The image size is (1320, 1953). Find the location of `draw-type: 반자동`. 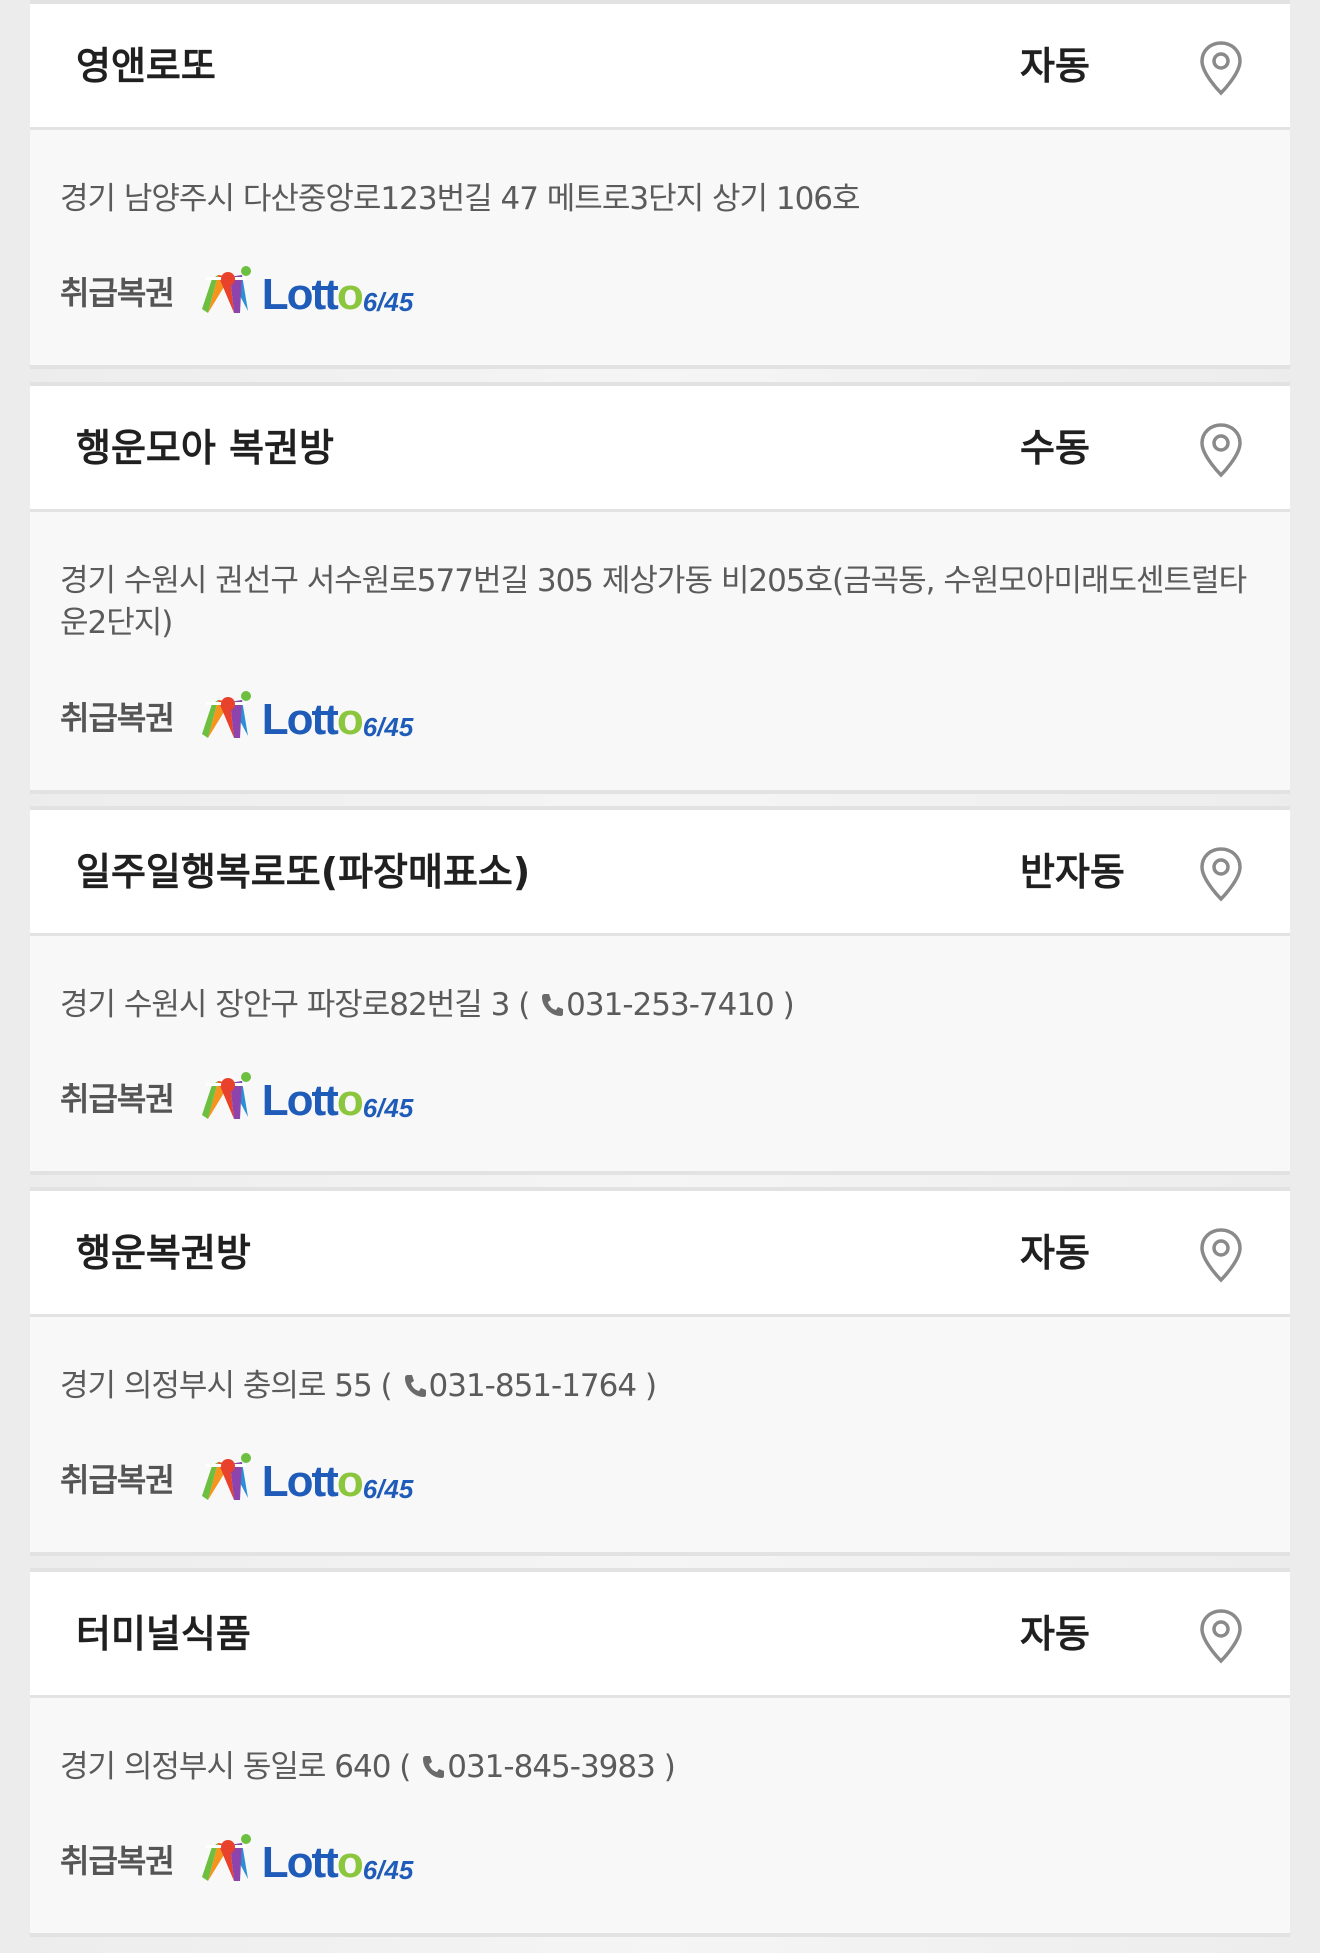

draw-type: 반자동 is located at coordinates (1072, 872).